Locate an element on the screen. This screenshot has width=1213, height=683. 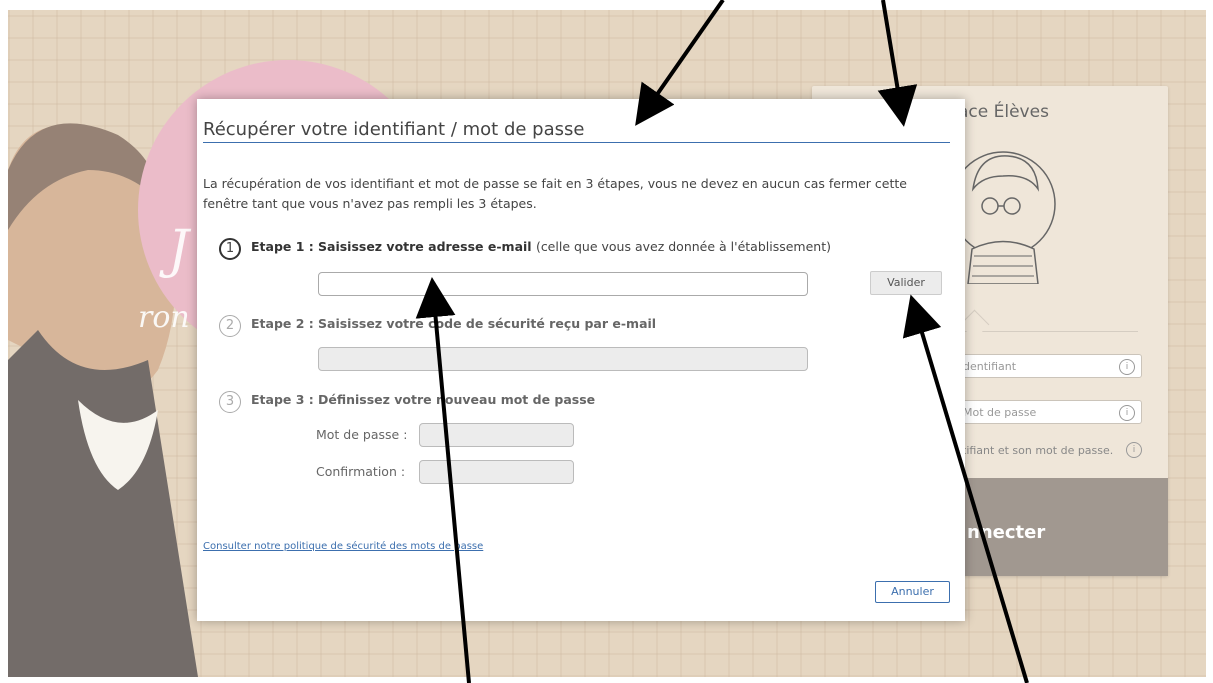
new-password-label: Mot de passe : is located at coordinates (362, 434).